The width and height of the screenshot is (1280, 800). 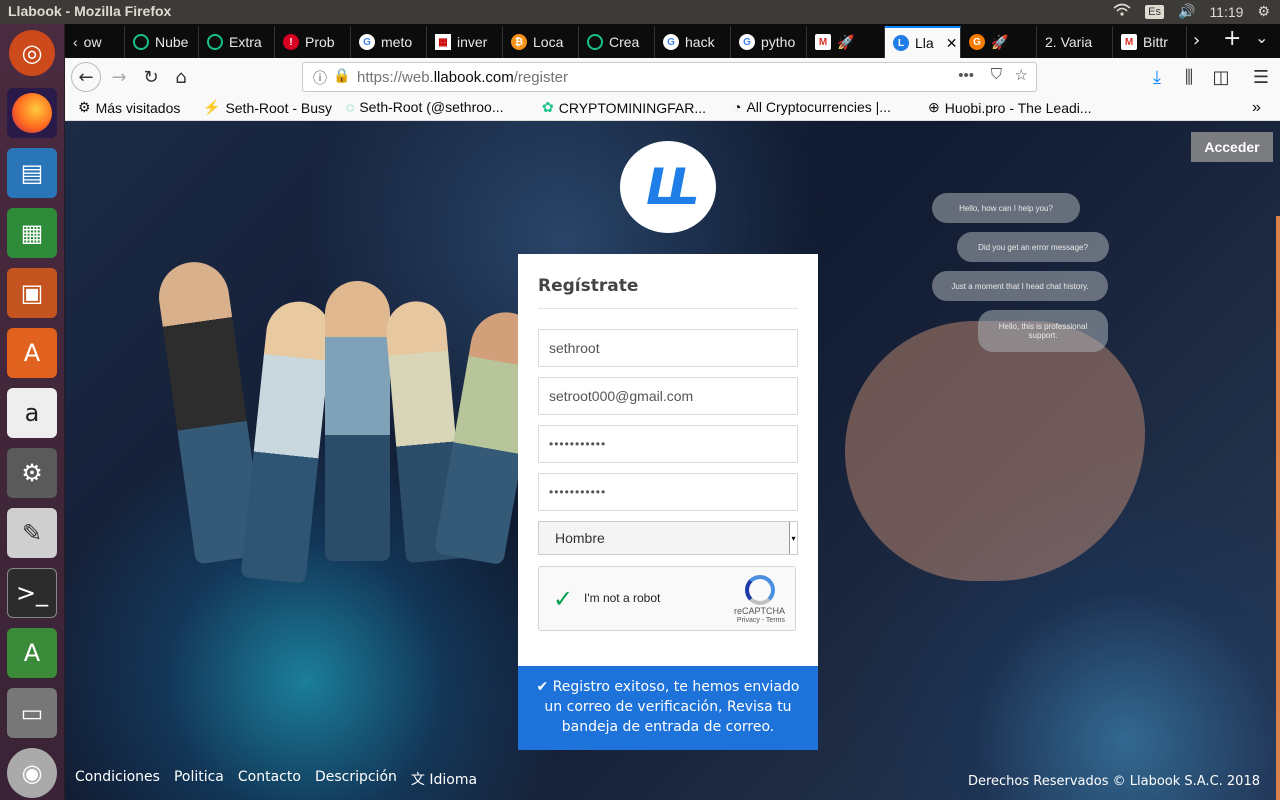 I want to click on tab-0: ‹ ow, so click(x=95, y=42).